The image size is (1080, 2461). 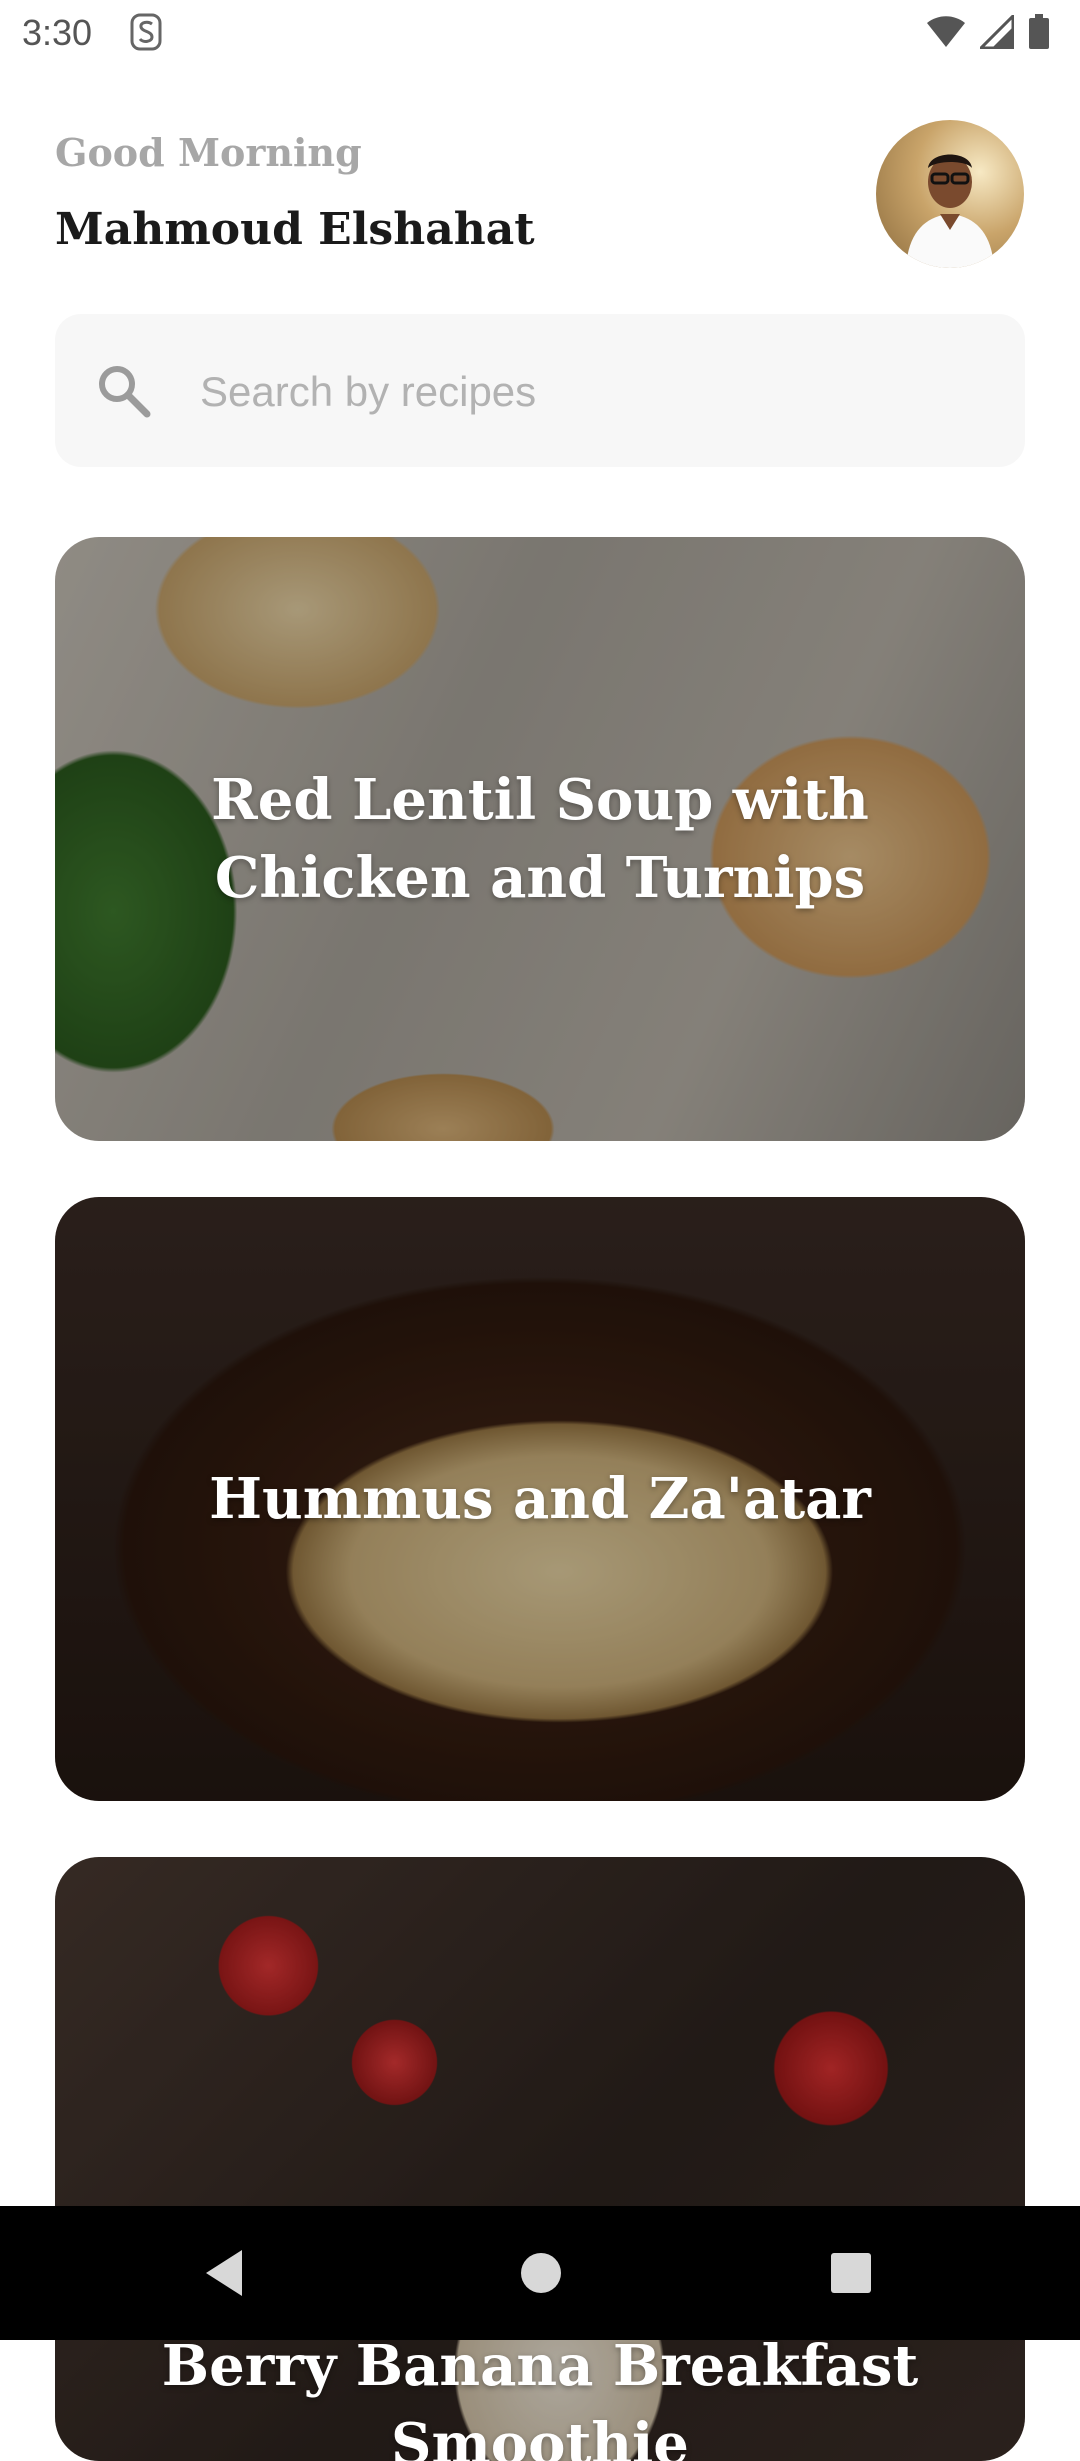 I want to click on status-time: 3:30, so click(x=57, y=32).